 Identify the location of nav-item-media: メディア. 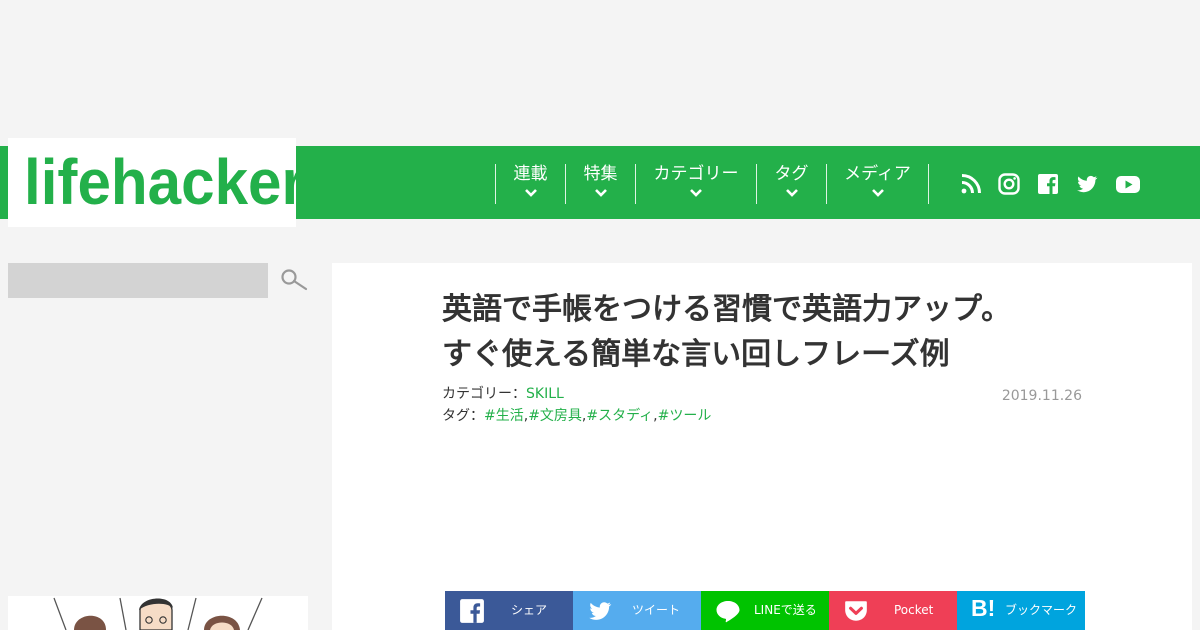
(877, 184).